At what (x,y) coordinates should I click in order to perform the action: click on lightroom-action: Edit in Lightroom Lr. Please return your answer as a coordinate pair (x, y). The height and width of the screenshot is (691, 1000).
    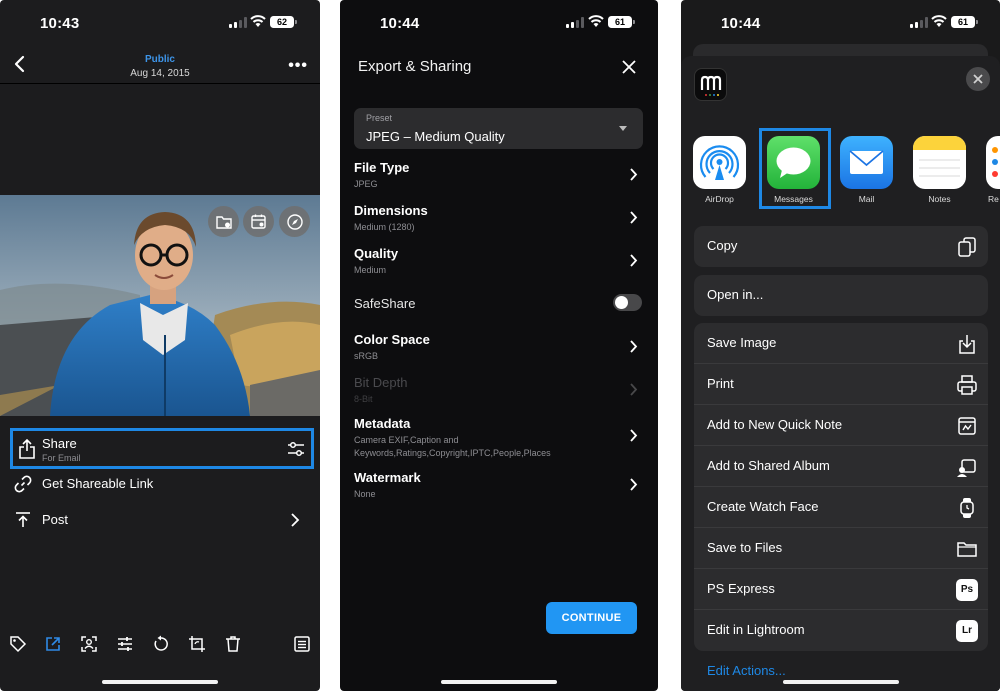
    Looking at the image, I should click on (841, 630).